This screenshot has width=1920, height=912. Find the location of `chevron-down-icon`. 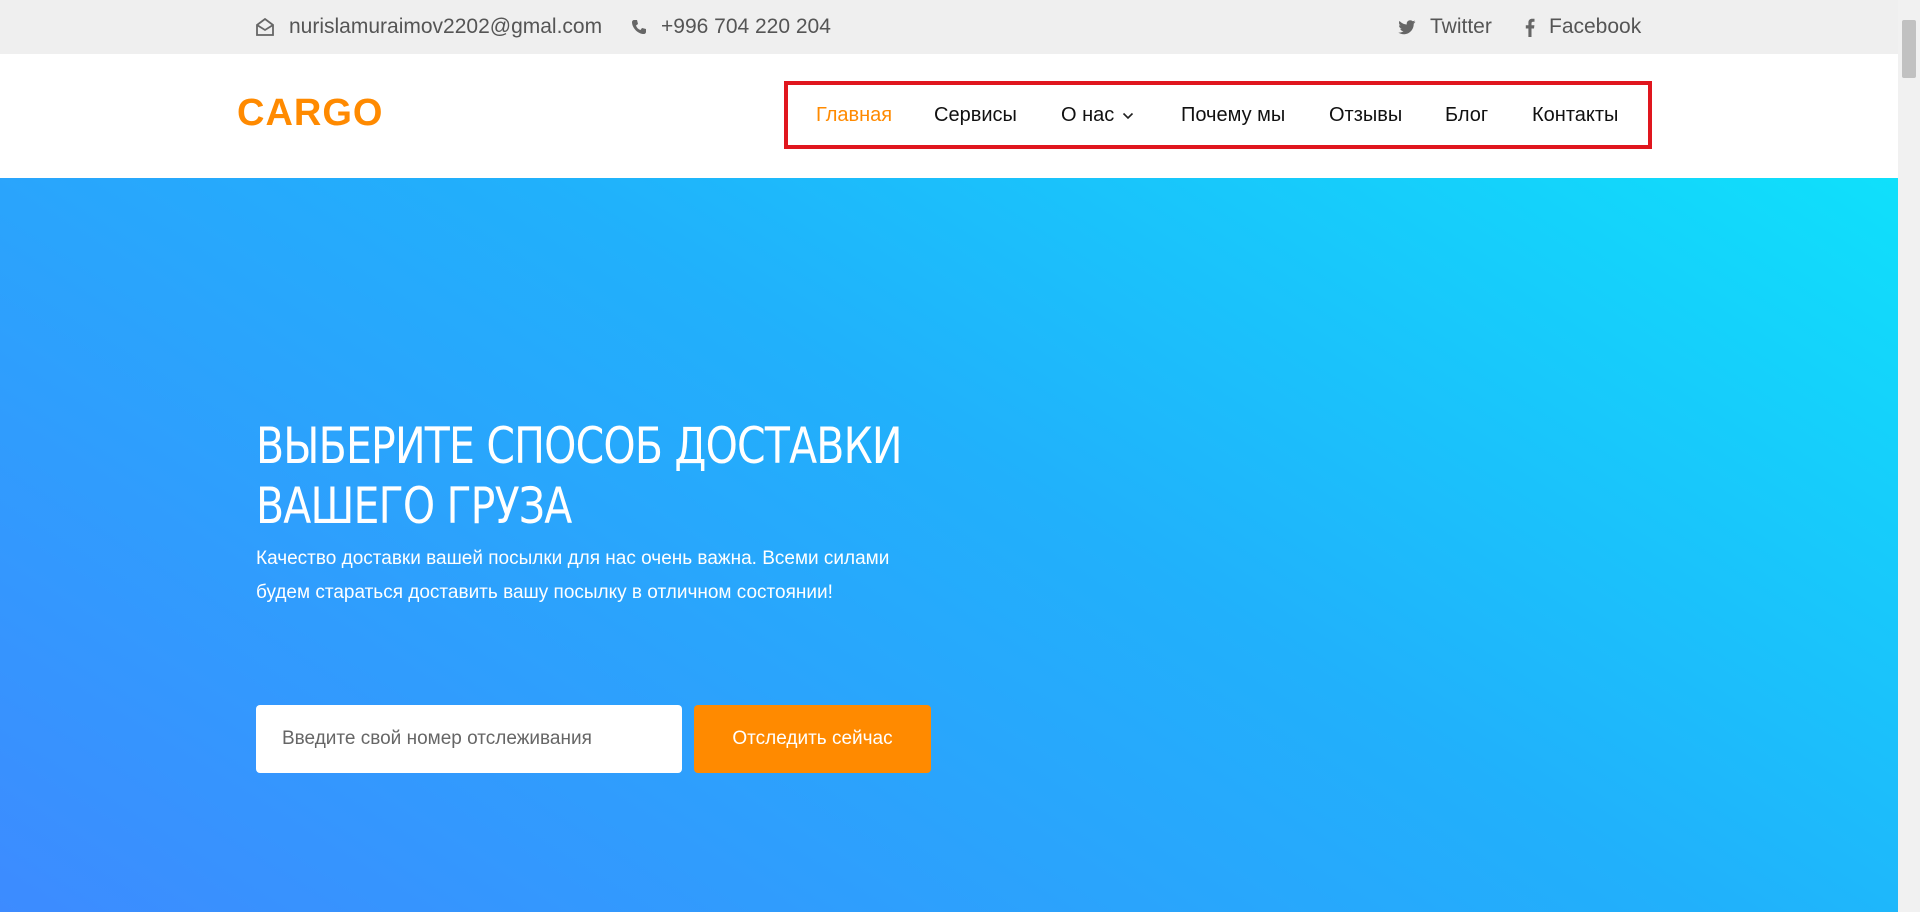

chevron-down-icon is located at coordinates (1128, 116).